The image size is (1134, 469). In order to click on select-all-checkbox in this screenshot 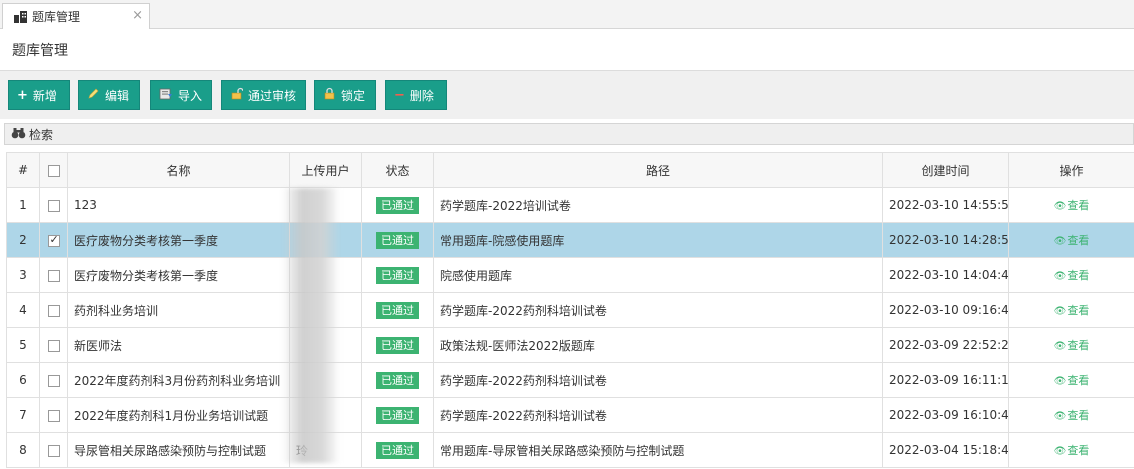, I will do `click(53, 170)`.